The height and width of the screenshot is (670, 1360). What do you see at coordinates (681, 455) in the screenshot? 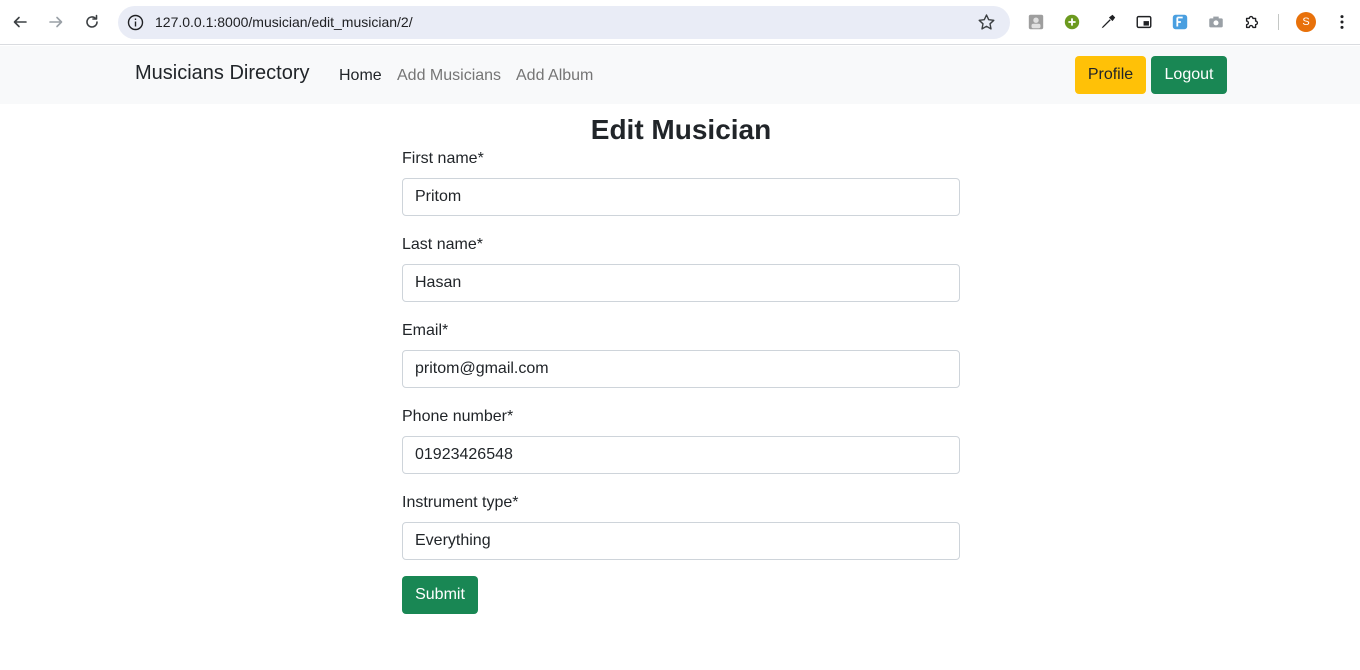
I see `phone-number-input` at bounding box center [681, 455].